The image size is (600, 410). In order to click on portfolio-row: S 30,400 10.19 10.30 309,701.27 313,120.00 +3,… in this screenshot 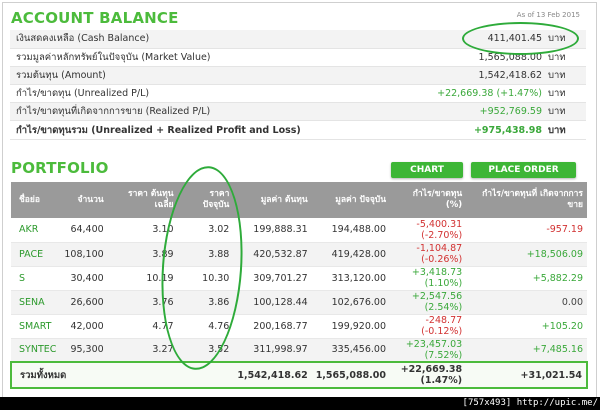, I will do `click(299, 278)`.